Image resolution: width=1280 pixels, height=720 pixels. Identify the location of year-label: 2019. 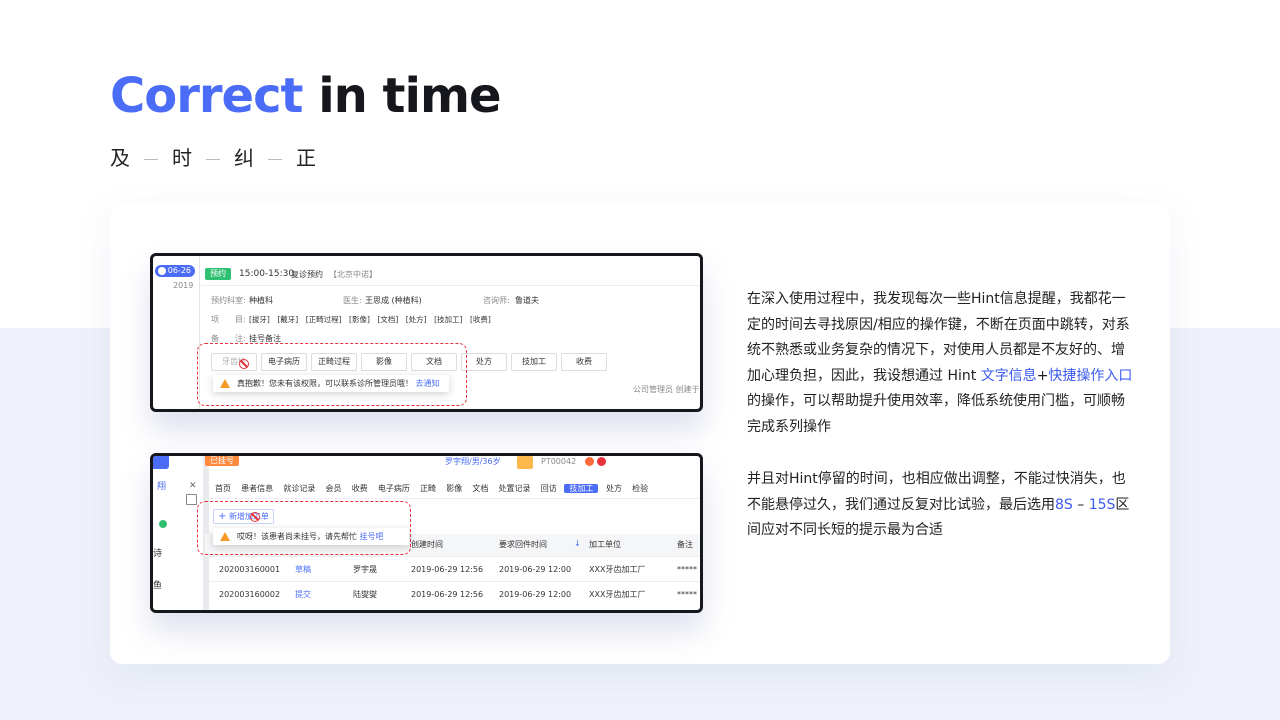
(183, 285).